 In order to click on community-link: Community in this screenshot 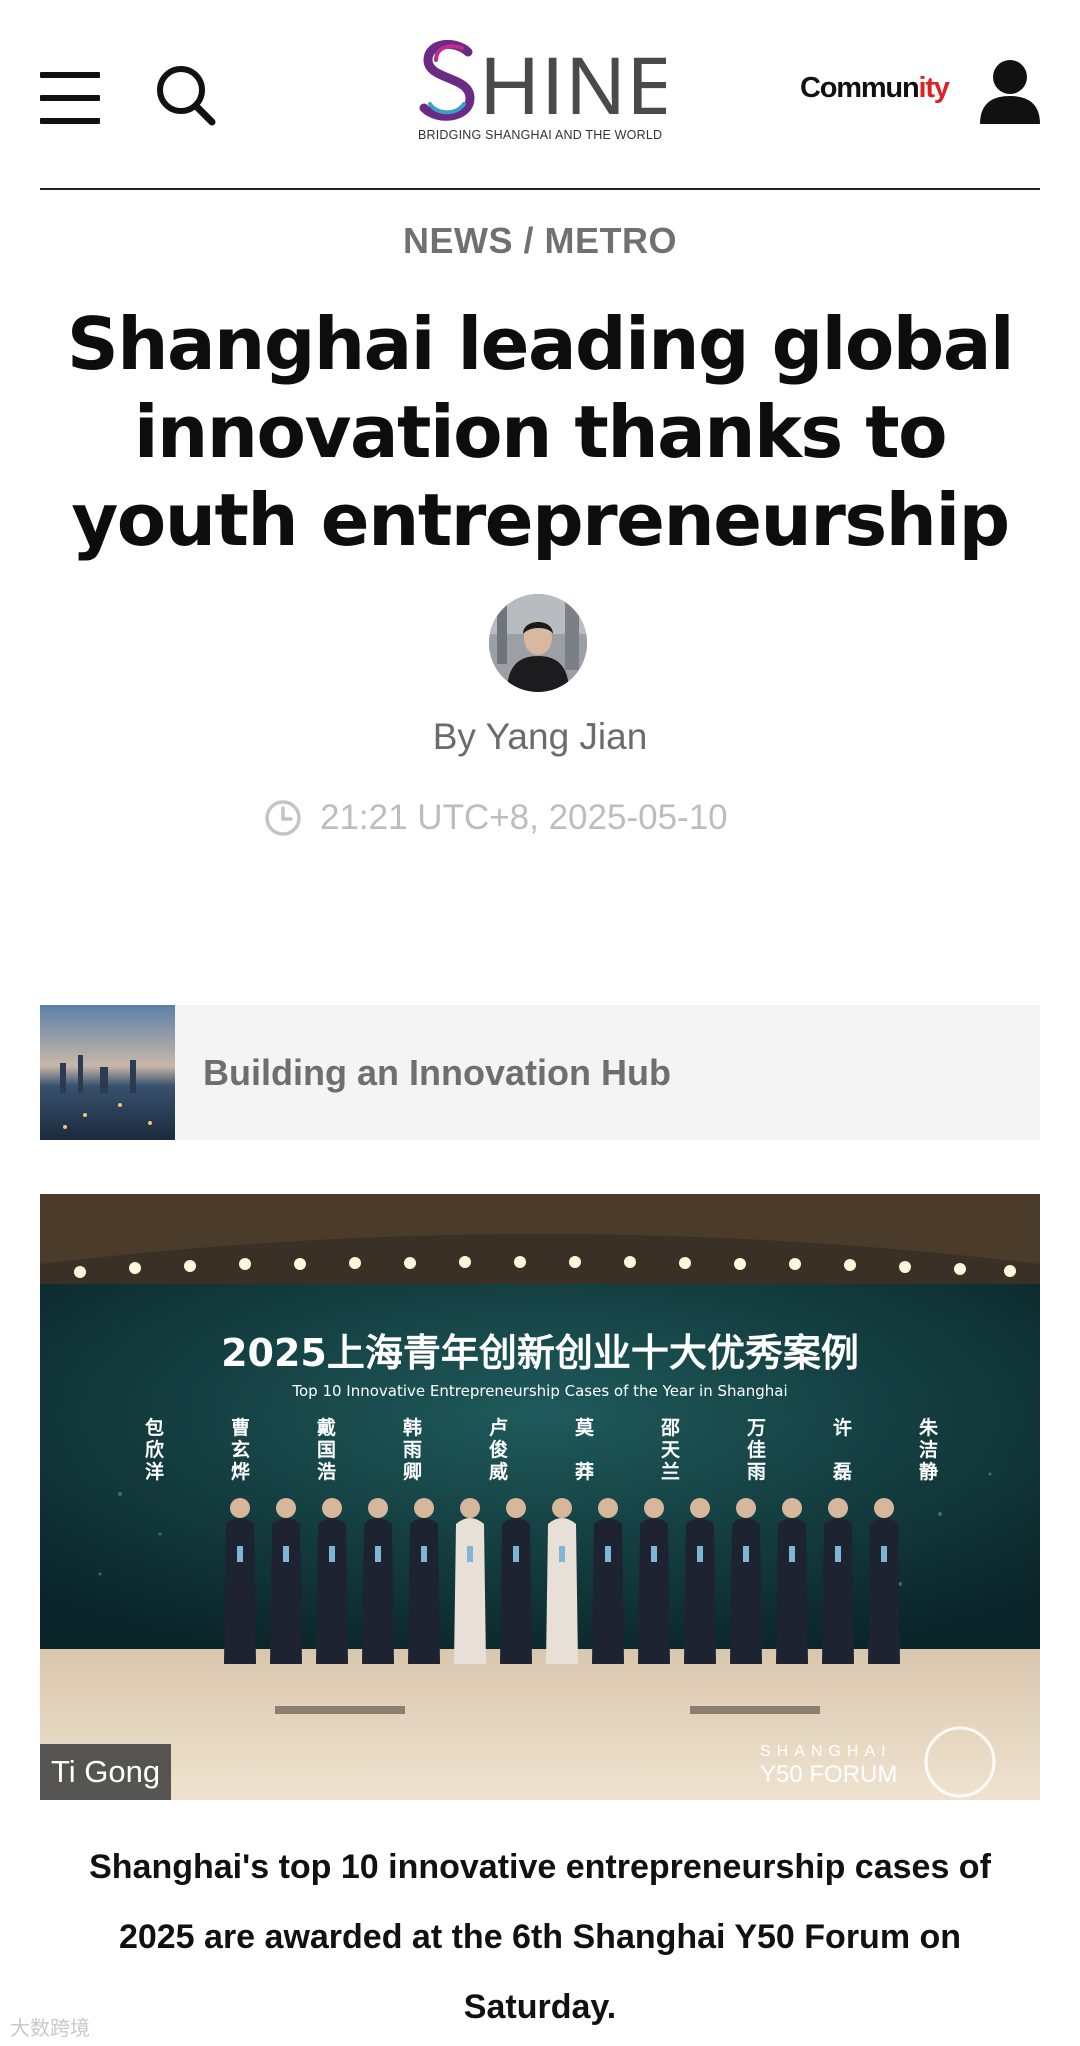, I will do `click(875, 88)`.